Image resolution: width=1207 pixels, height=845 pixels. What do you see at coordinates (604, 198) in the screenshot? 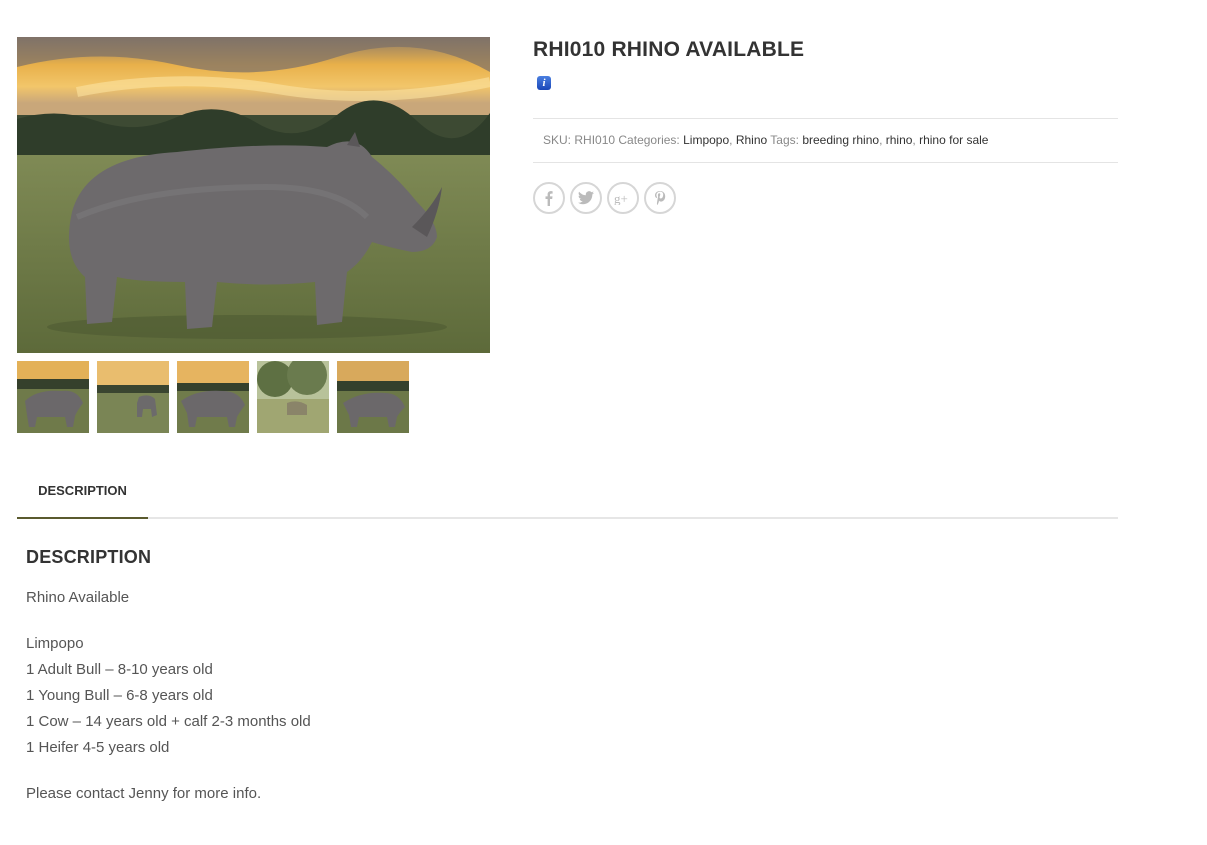
I see `share-buttons: g+` at bounding box center [604, 198].